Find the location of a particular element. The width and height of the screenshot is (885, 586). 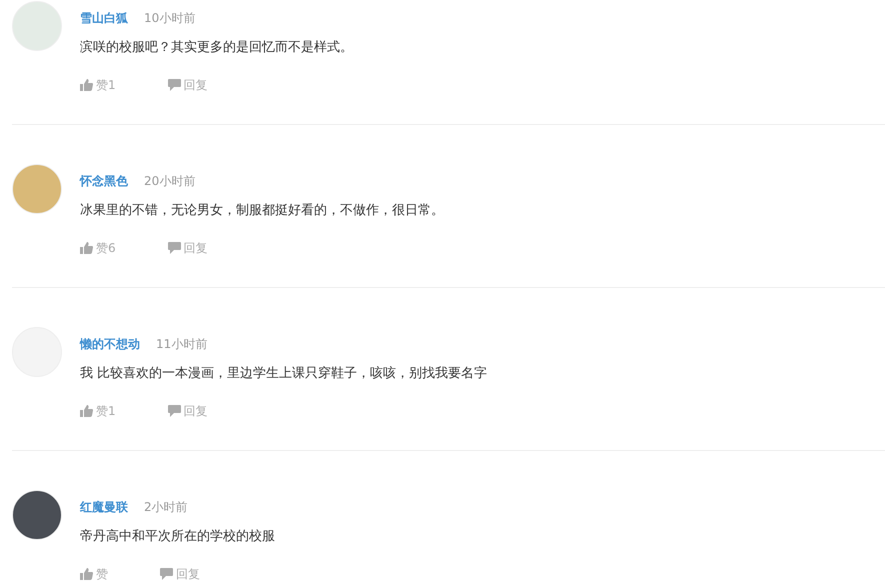

username-link: 雪山白狐 is located at coordinates (104, 18).